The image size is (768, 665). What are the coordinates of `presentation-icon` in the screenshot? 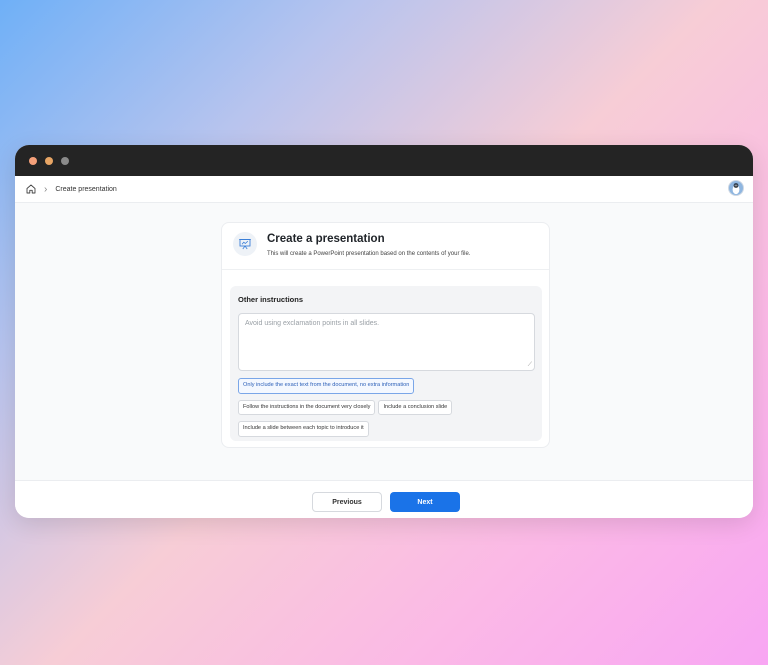 It's located at (245, 244).